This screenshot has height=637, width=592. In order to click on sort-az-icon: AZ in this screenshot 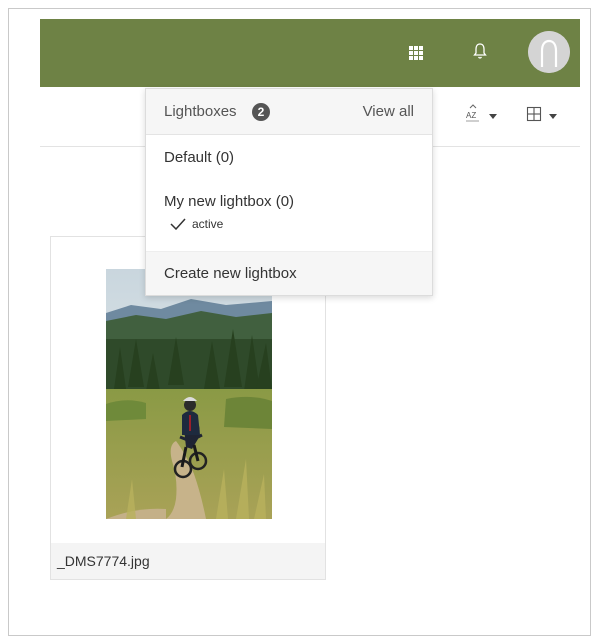, I will do `click(473, 116)`.